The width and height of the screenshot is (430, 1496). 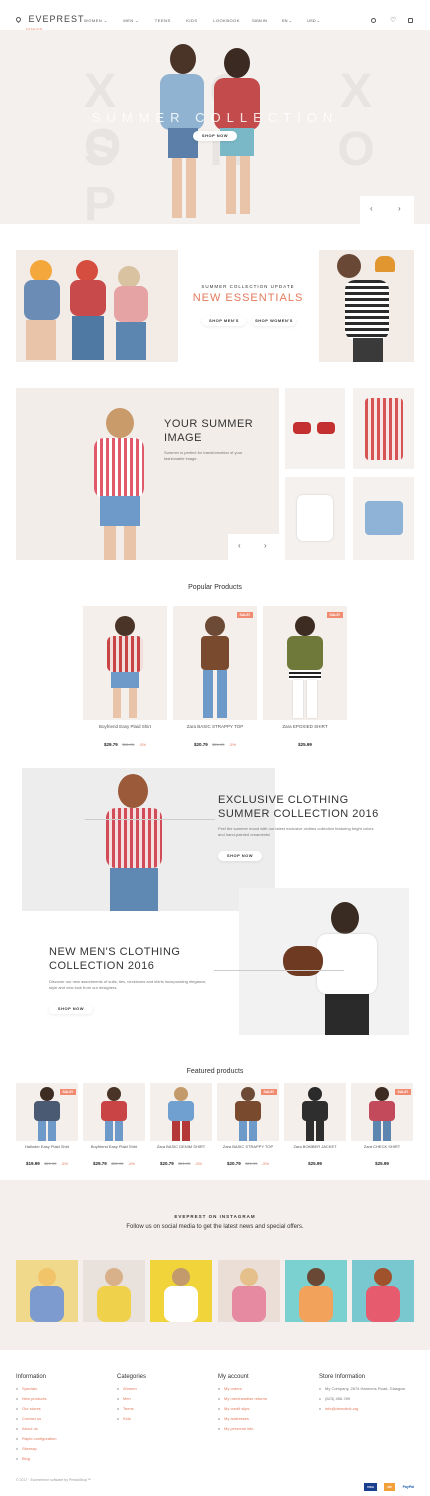 I want to click on mens-shop-now-button: SHOP NOW, so click(x=71, y=1009).